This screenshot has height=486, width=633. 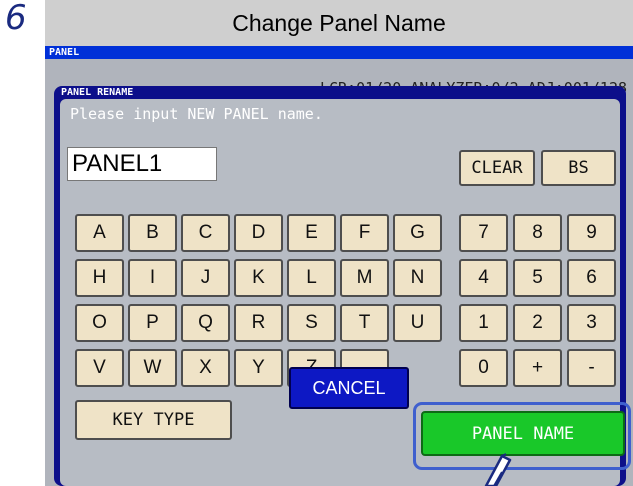 I want to click on key-0: 0, so click(x=483, y=368).